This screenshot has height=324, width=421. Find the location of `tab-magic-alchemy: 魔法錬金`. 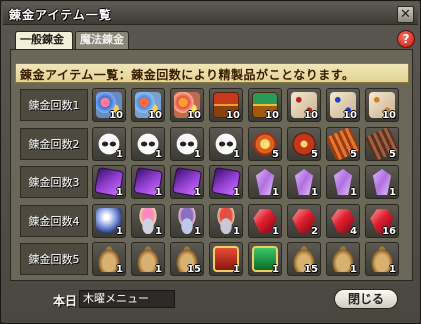

tab-magic-alchemy: 魔法錬金 is located at coordinates (102, 40).